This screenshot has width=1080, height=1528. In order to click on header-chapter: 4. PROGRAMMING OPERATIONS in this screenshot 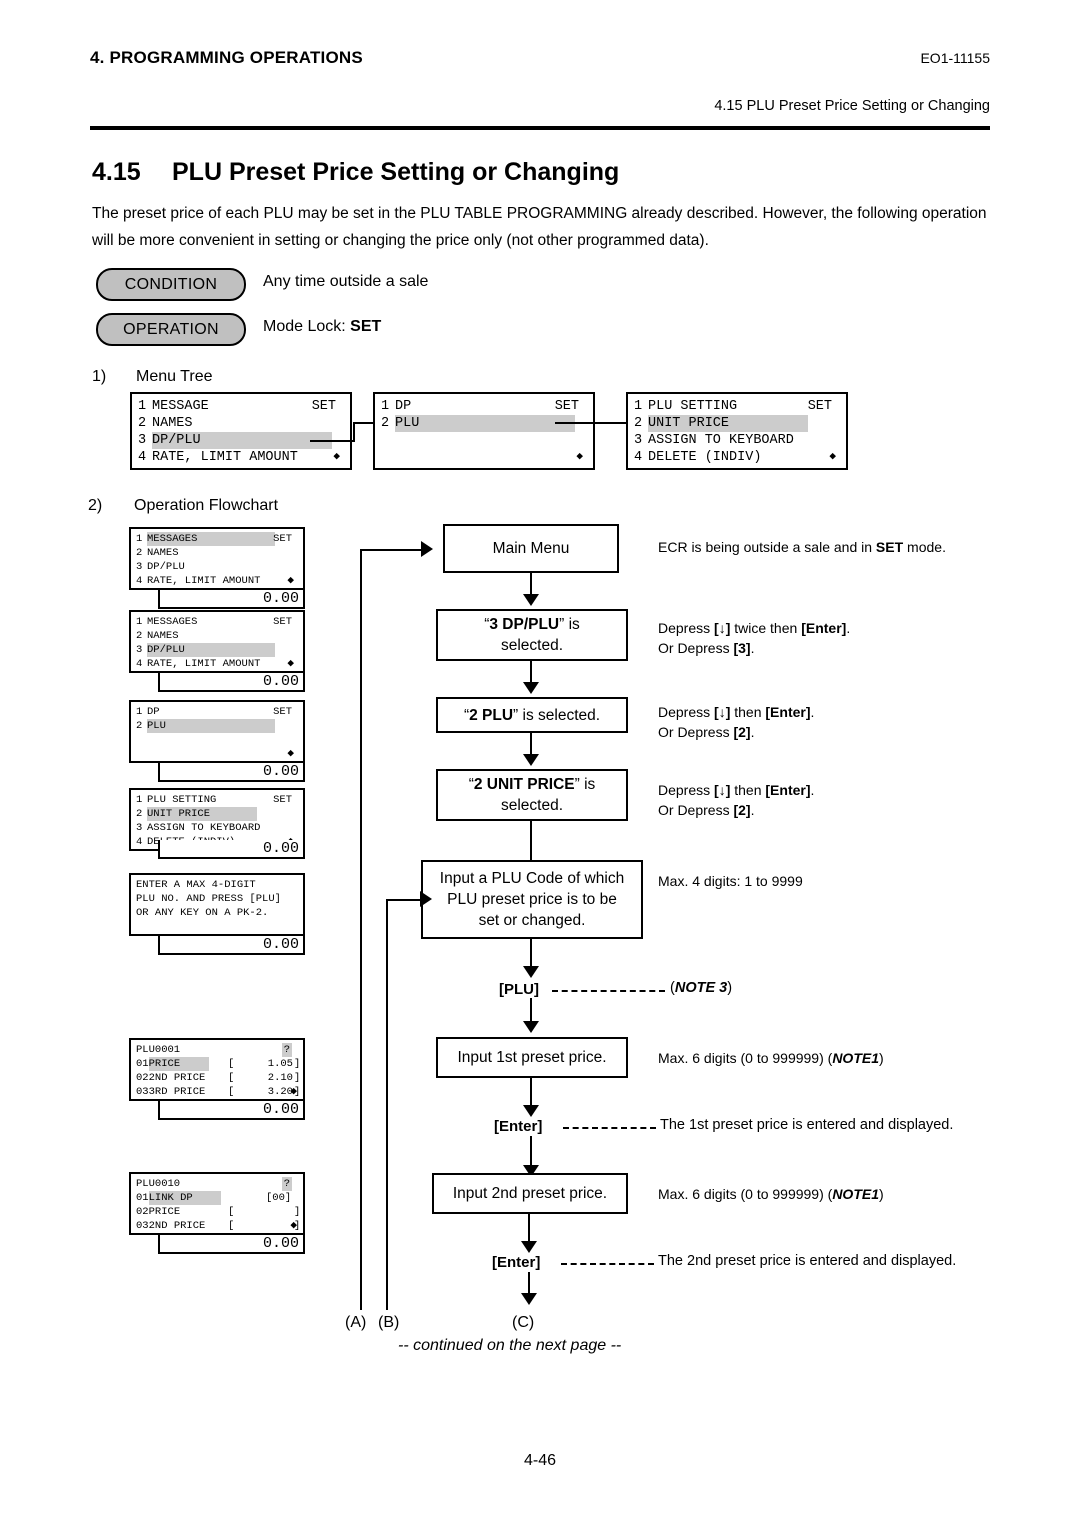, I will do `click(226, 57)`.